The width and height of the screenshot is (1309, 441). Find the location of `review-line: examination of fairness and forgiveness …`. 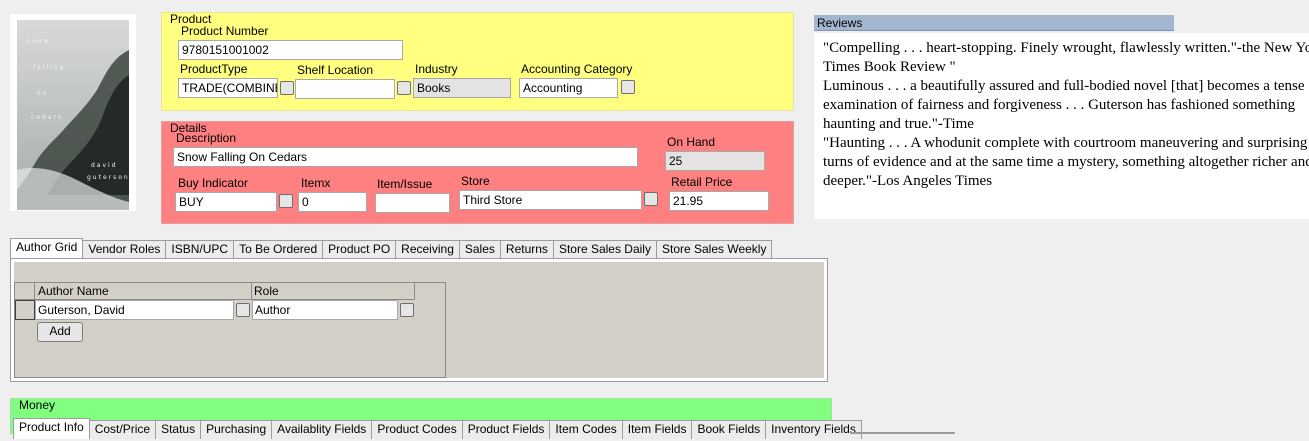

review-line: examination of fairness and forgiveness … is located at coordinates (1059, 105).